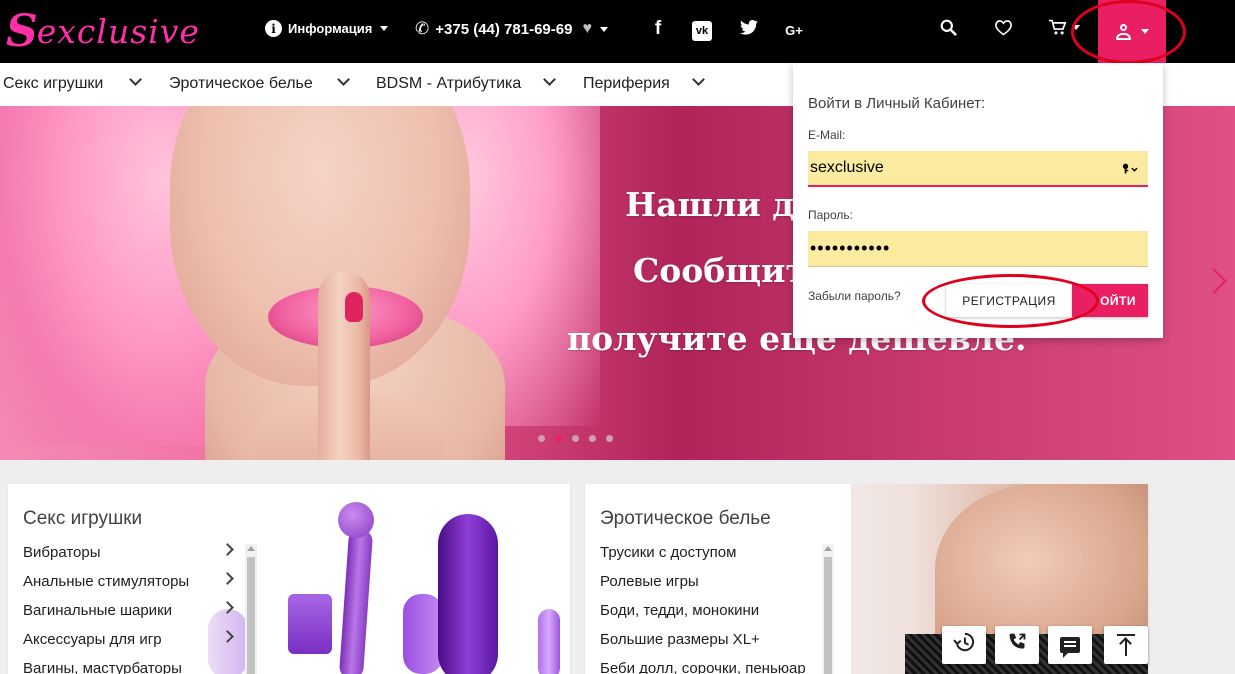 Image resolution: width=1235 pixels, height=674 pixels. What do you see at coordinates (504, 29) in the screenshot?
I see `phone-number: +375 (44) 781-69-69` at bounding box center [504, 29].